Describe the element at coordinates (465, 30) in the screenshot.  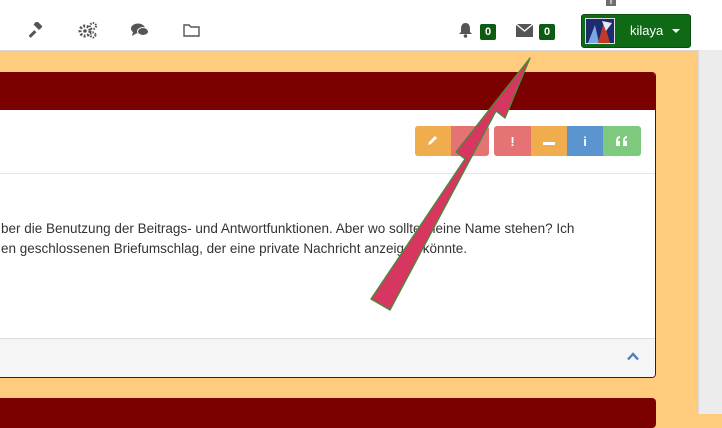
I see `bell-icon` at that location.